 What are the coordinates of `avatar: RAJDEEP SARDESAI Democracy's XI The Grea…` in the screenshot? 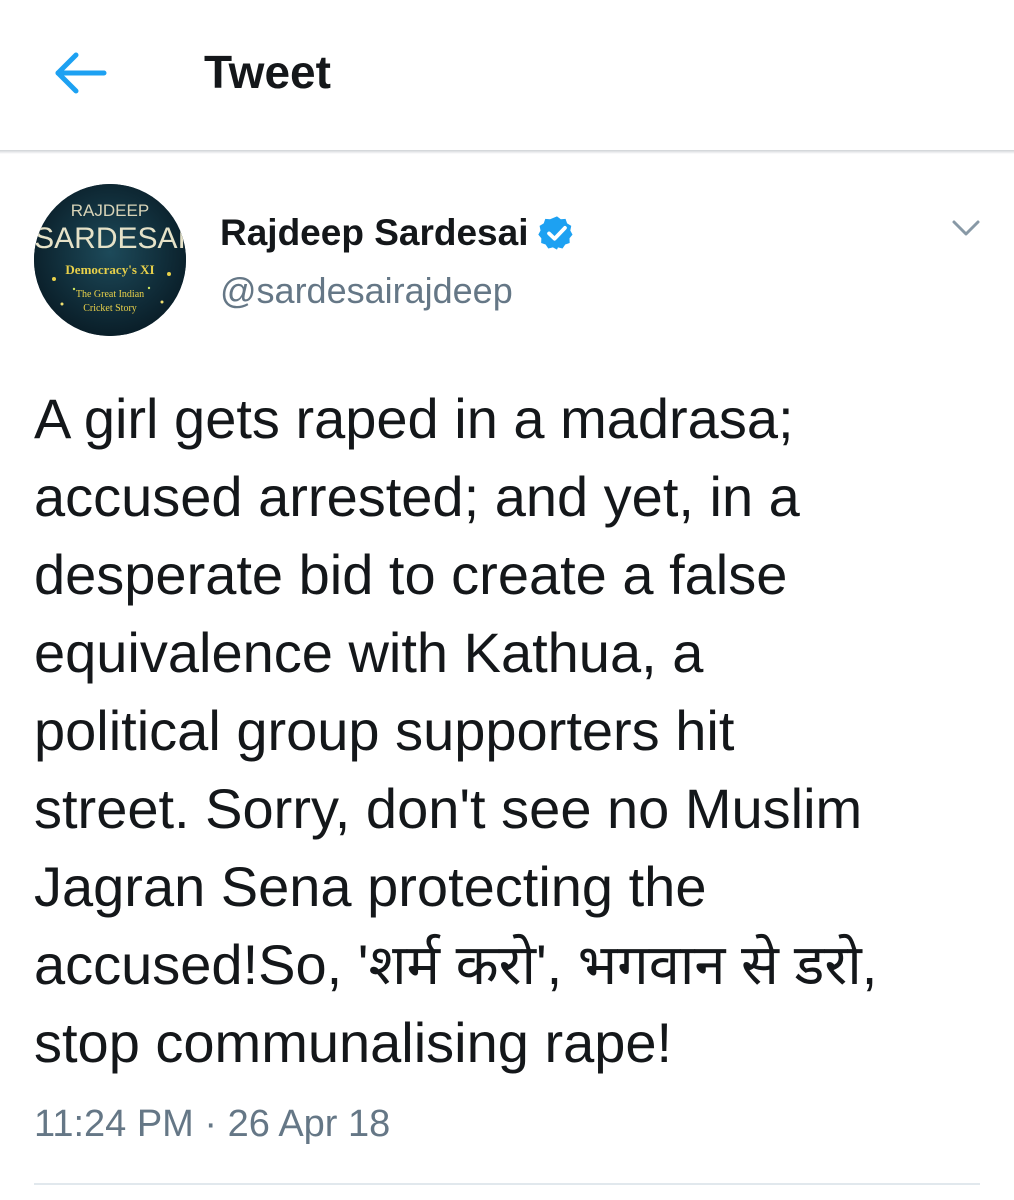 It's located at (110, 260).